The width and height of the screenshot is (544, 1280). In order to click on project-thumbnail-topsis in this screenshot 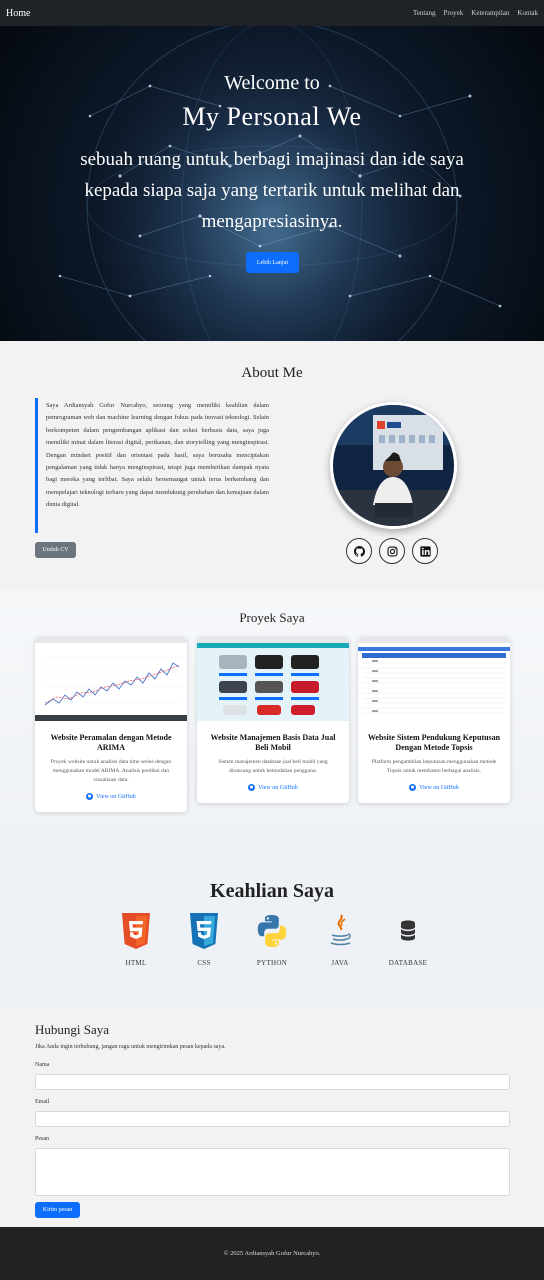, I will do `click(434, 679)`.